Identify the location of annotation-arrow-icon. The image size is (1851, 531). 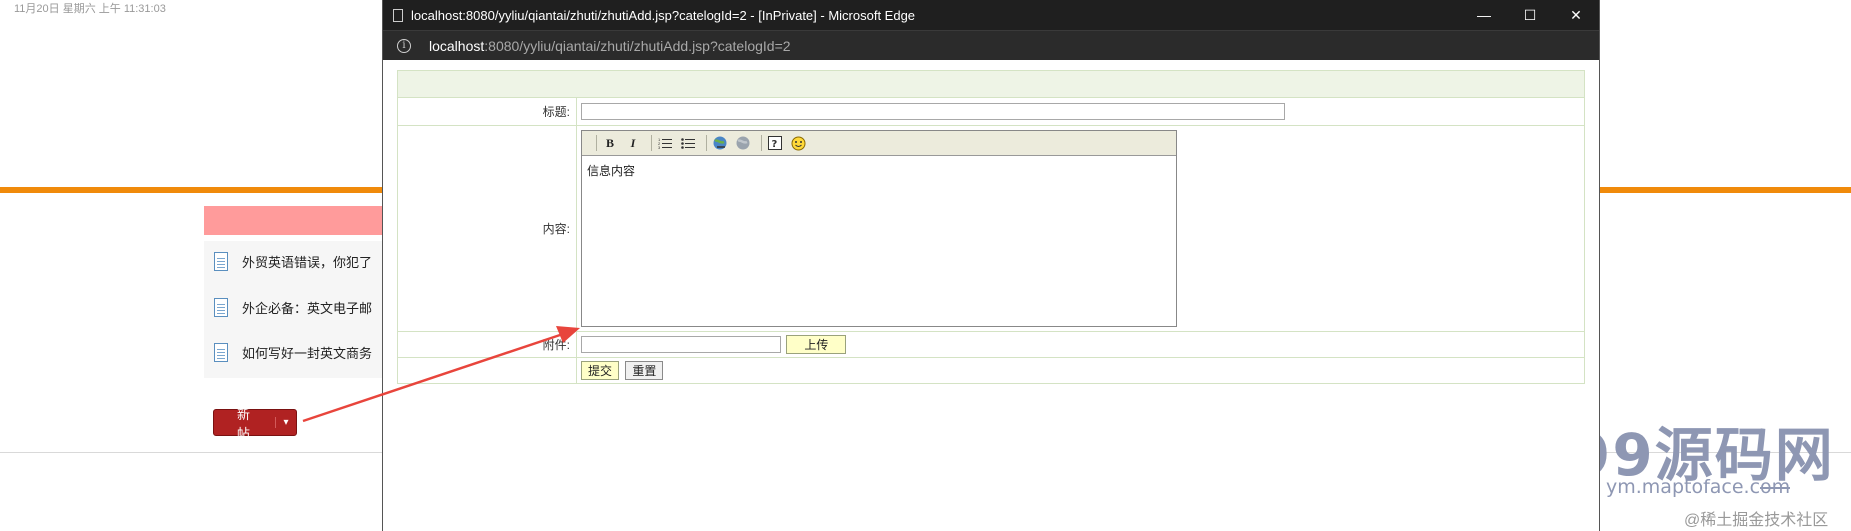
(441, 374).